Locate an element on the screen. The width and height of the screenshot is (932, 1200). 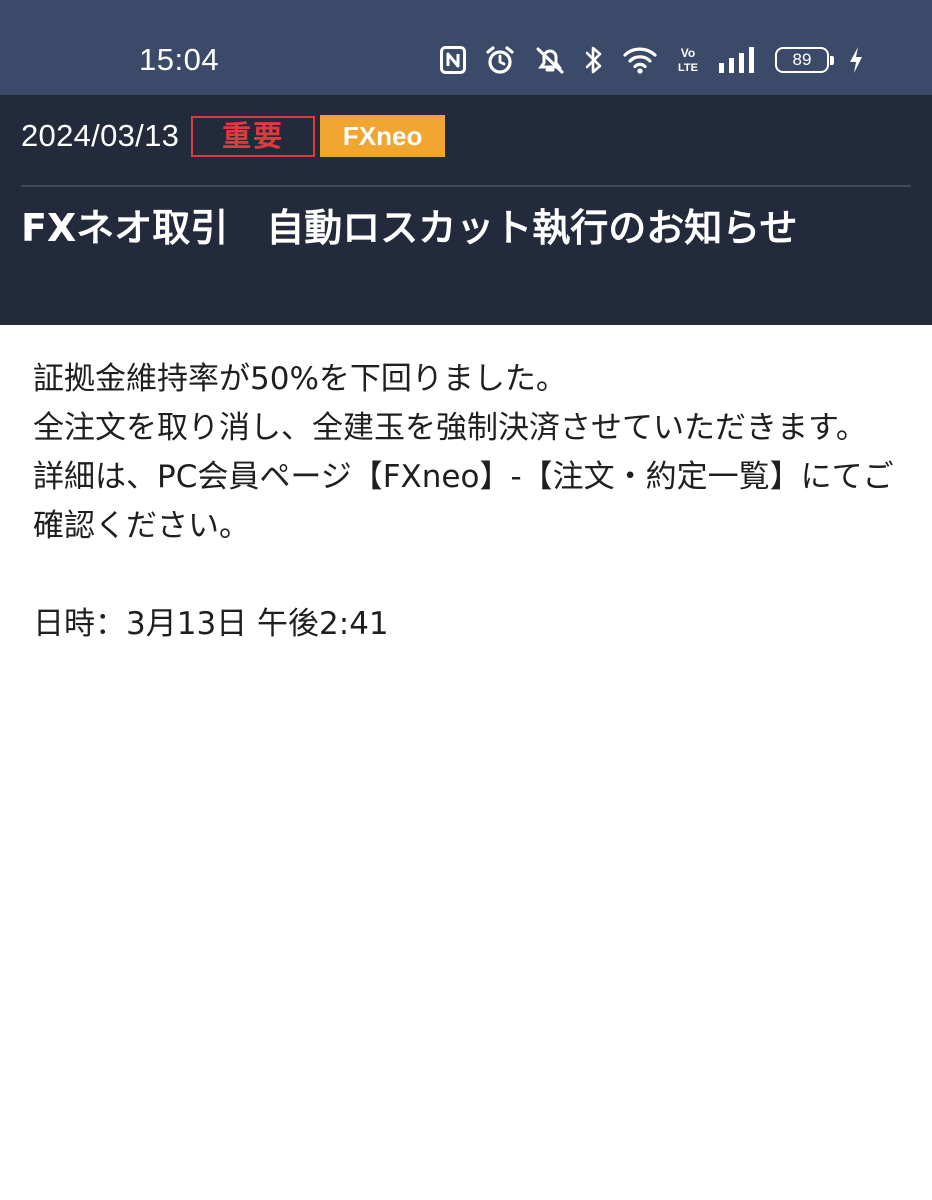
volte-icon: Vo LTE is located at coordinates (688, 60).